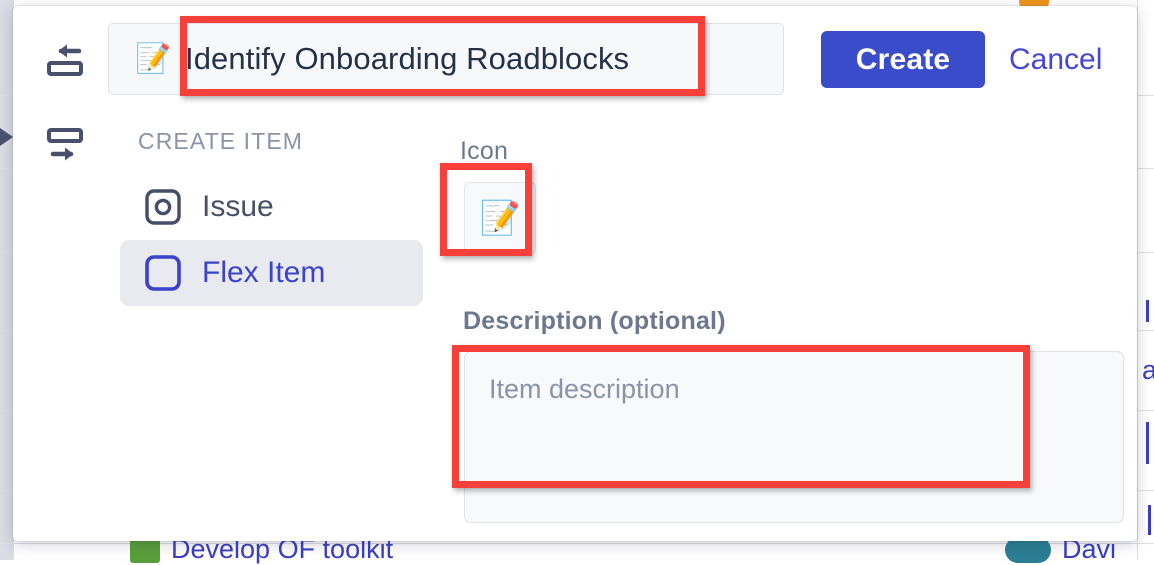  I want to click on icon-picker-button: 📝, so click(500, 218).